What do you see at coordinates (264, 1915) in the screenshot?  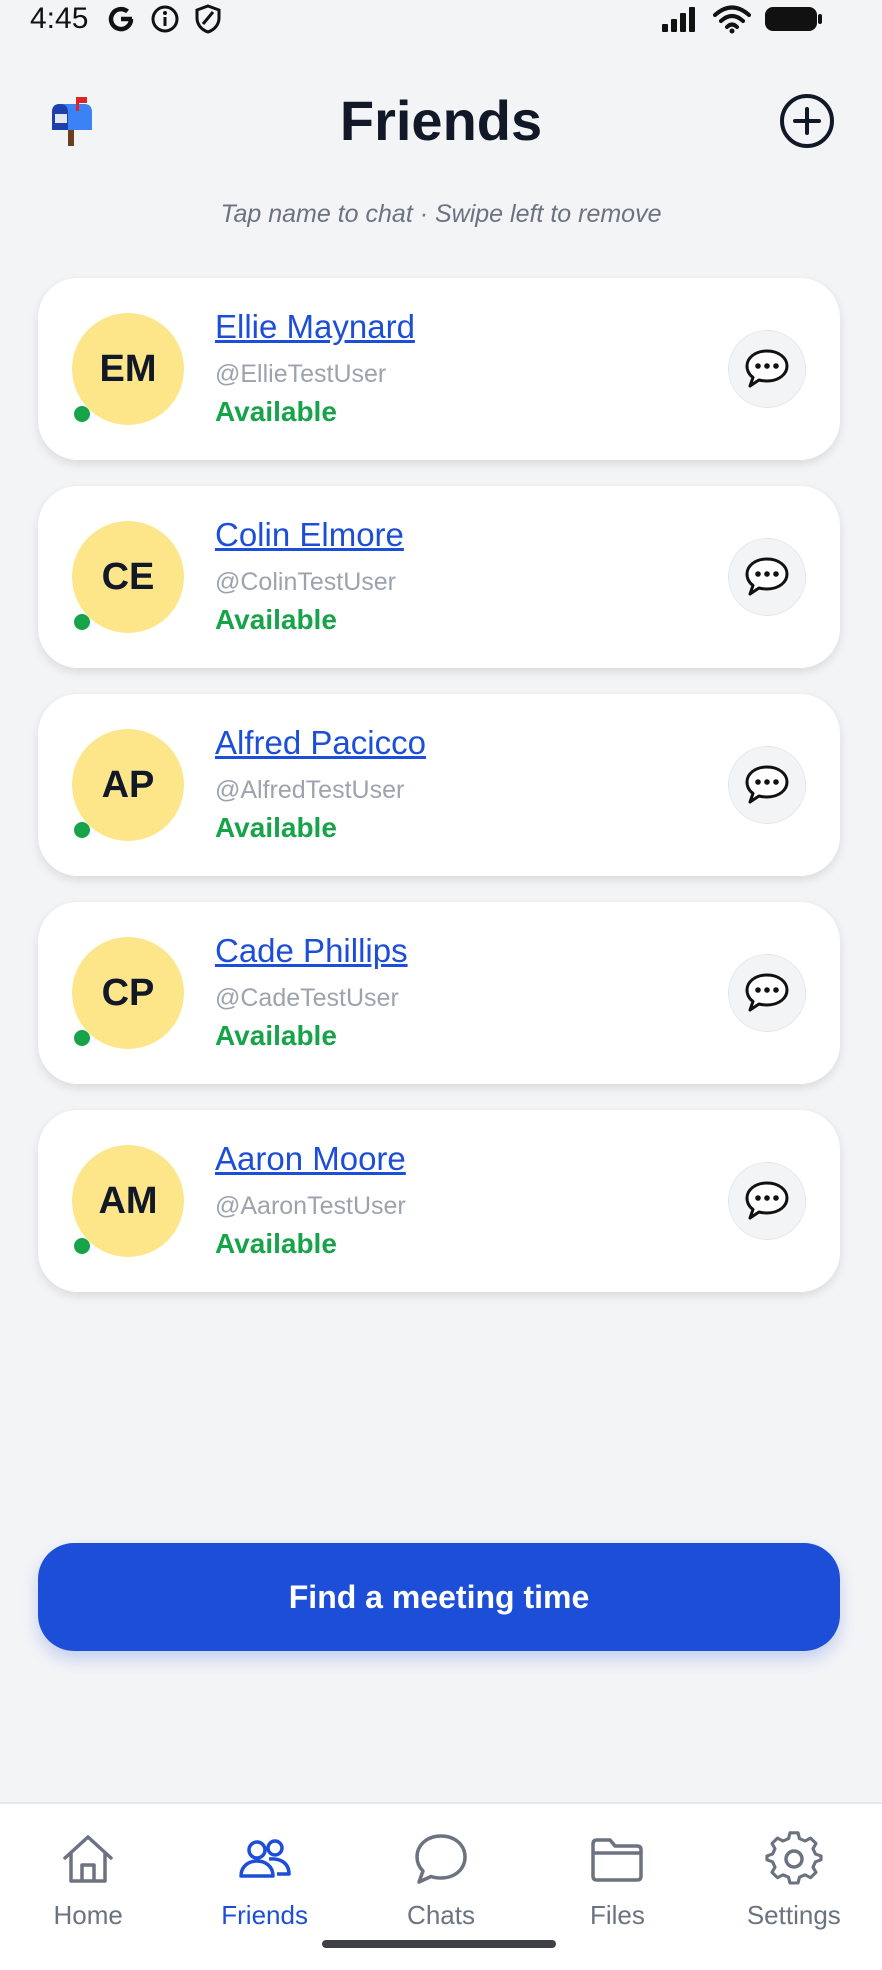 I see `nav-label: Friends` at bounding box center [264, 1915].